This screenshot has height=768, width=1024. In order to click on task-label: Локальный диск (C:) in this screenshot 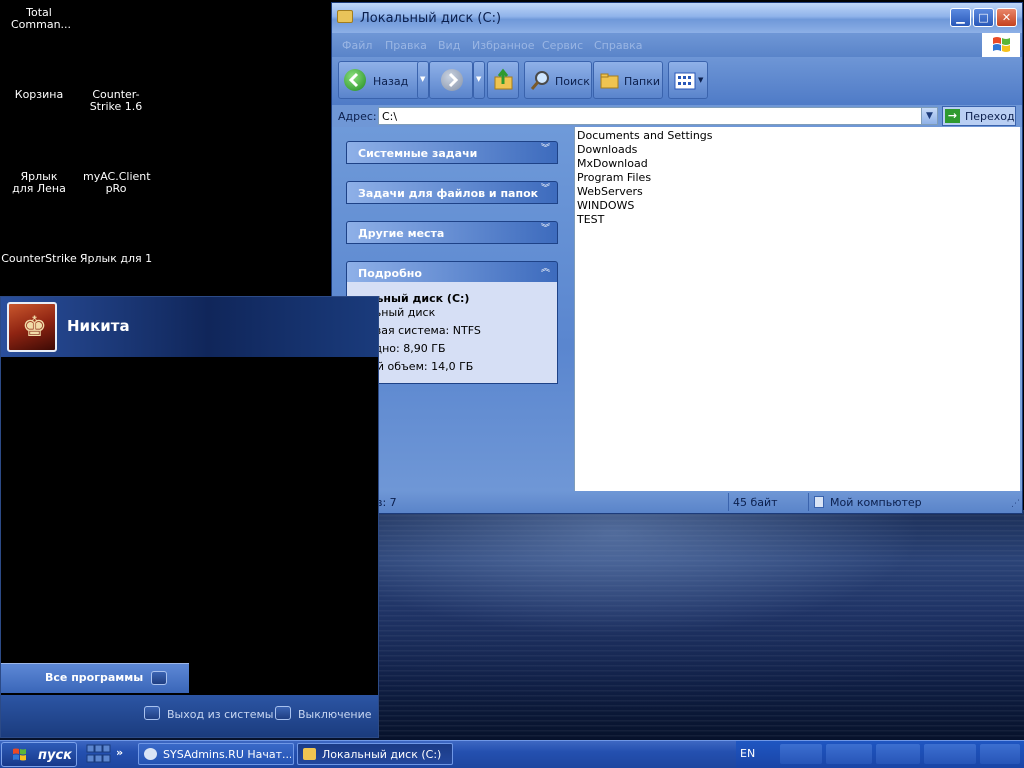, I will do `click(382, 754)`.